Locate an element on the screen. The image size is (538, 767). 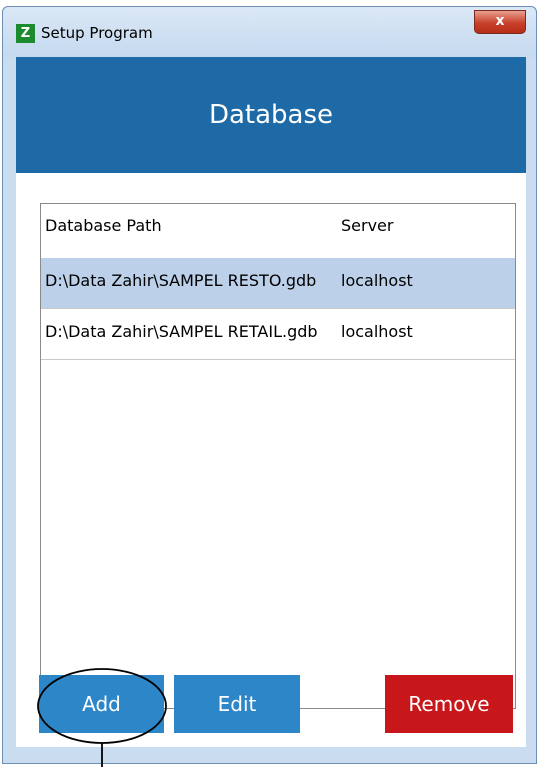
add-button: Add is located at coordinates (101, 704).